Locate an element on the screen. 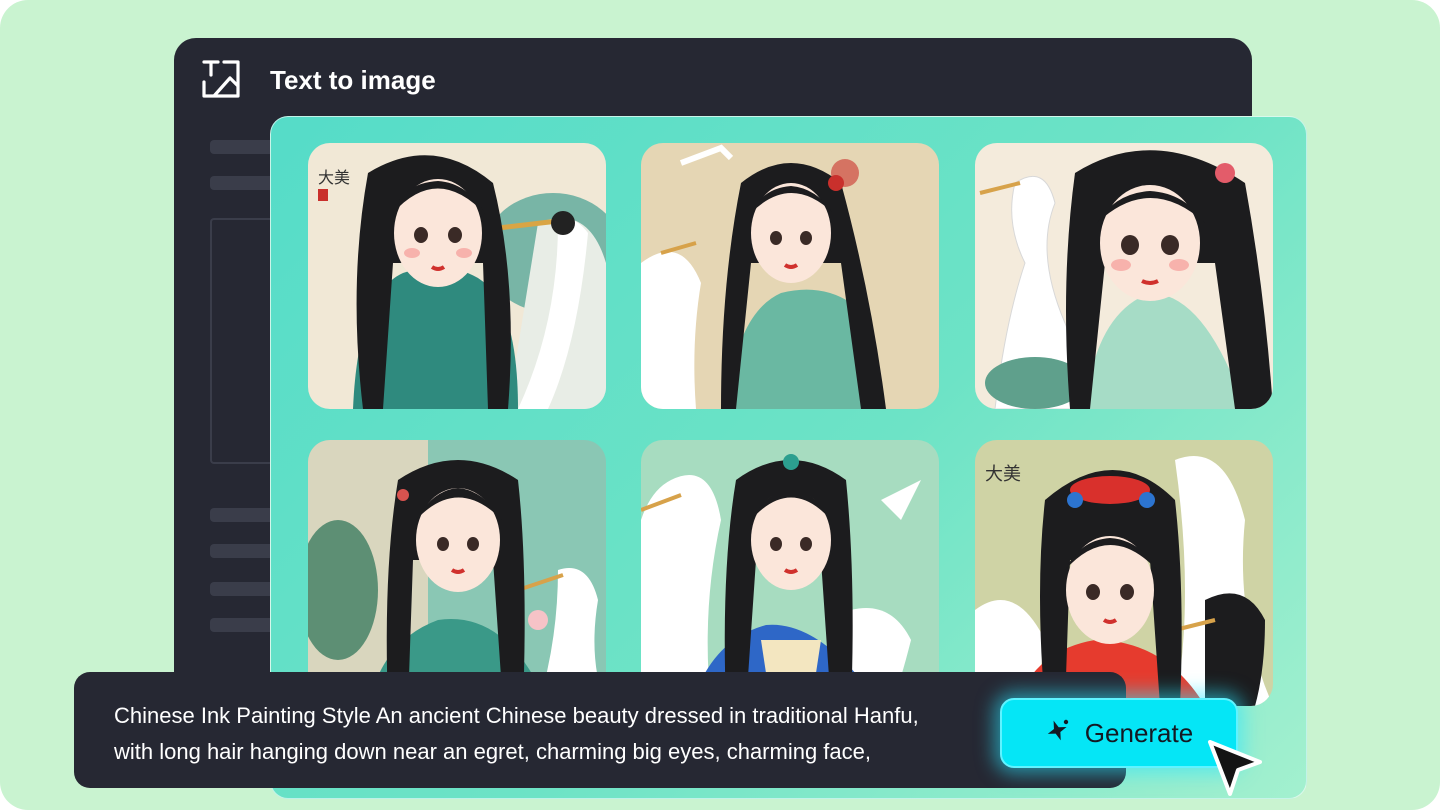 This screenshot has width=1440, height=810. generate-button: Generate is located at coordinates (1119, 733).